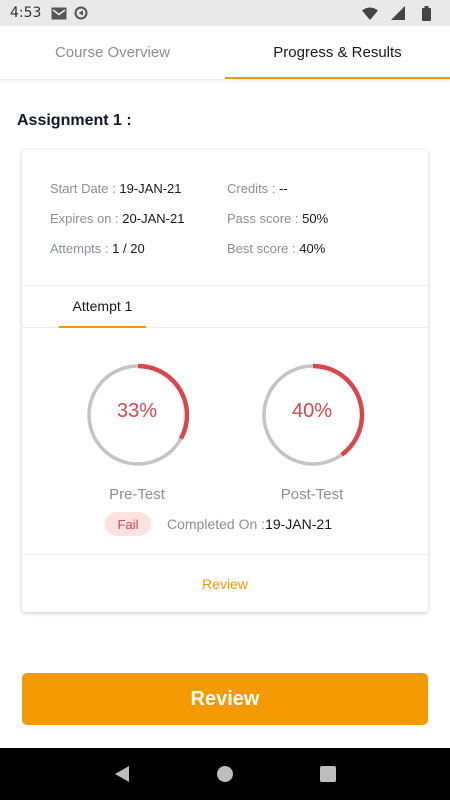  I want to click on best-score-label: Best score :, so click(261, 248).